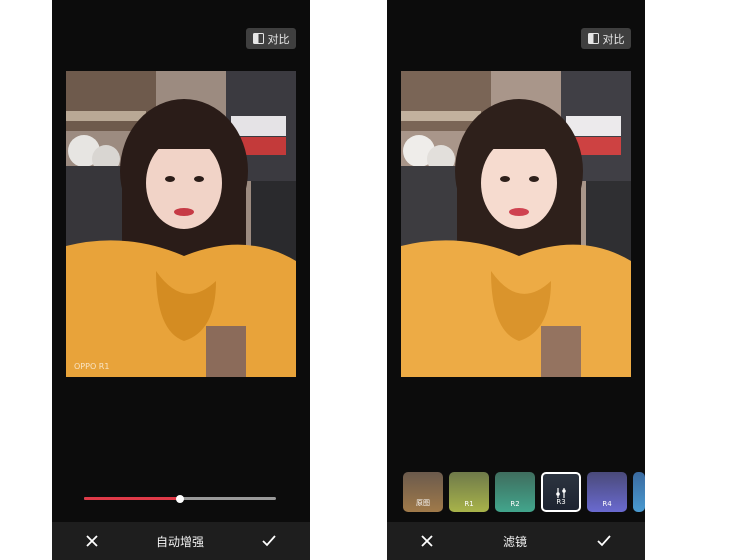 This screenshot has height=560, width=750. I want to click on filter-more, so click(639, 492).